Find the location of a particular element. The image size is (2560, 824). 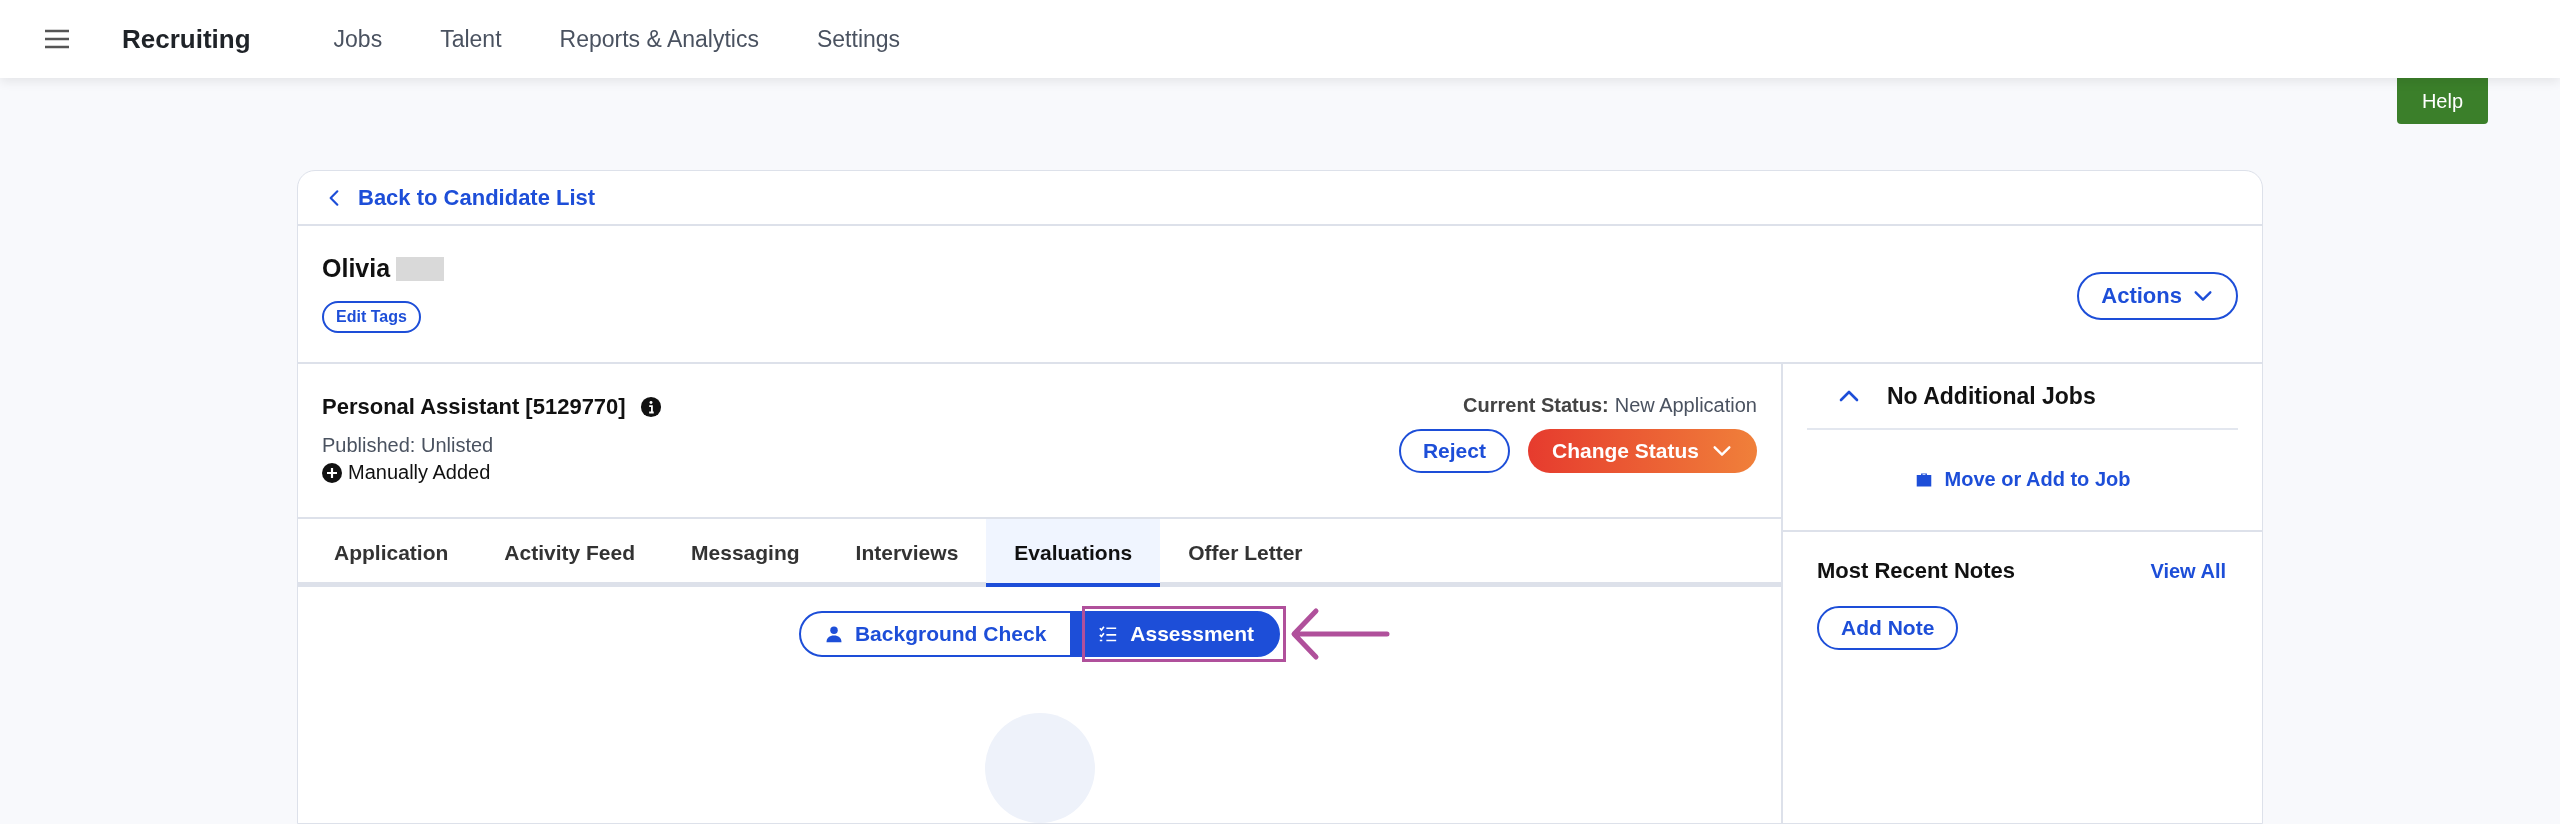

reject-button: Reject is located at coordinates (1454, 451).